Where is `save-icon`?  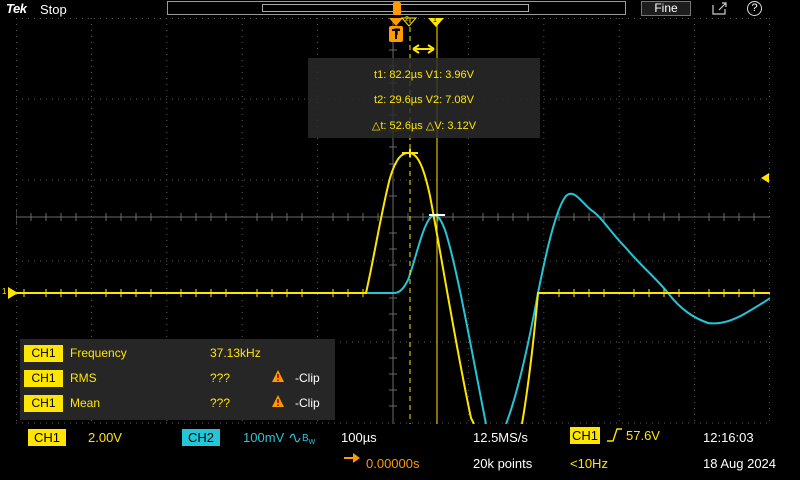
save-icon is located at coordinates (720, 8).